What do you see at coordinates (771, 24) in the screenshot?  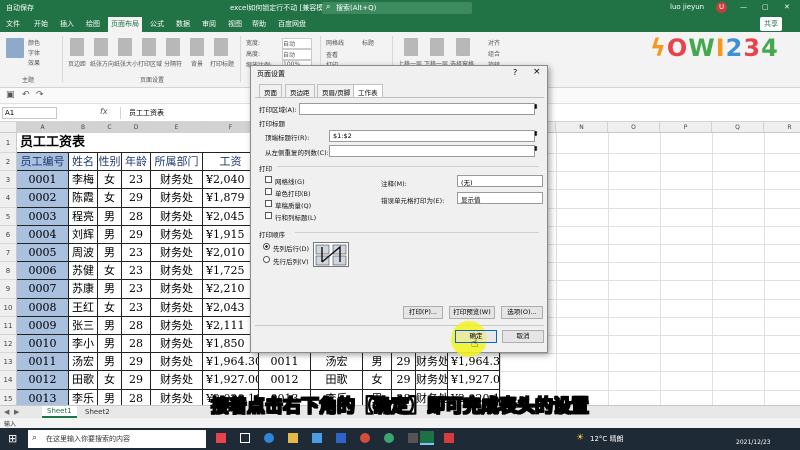 I see `share-button: 共享` at bounding box center [771, 24].